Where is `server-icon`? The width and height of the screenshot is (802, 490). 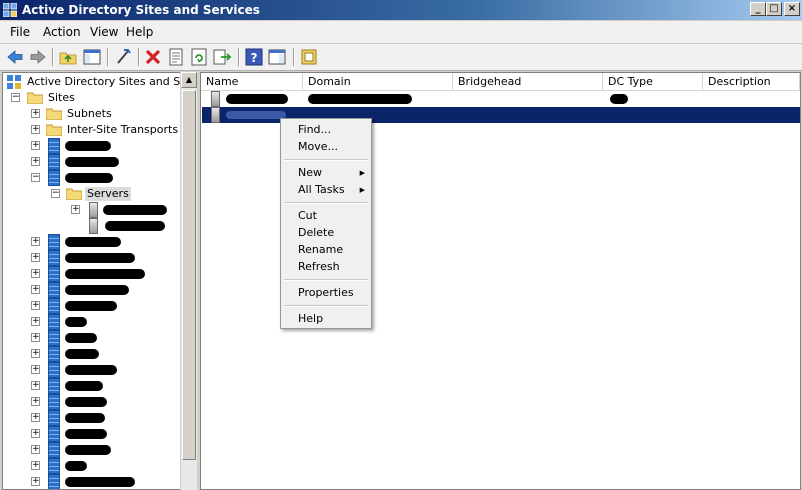 server-icon is located at coordinates (215, 115).